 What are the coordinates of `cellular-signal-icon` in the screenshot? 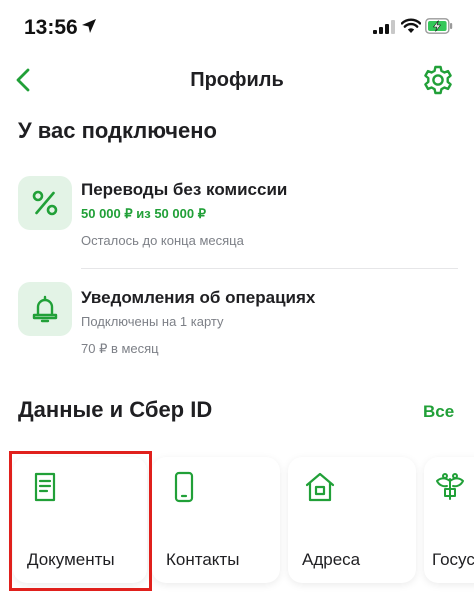 It's located at (384, 27).